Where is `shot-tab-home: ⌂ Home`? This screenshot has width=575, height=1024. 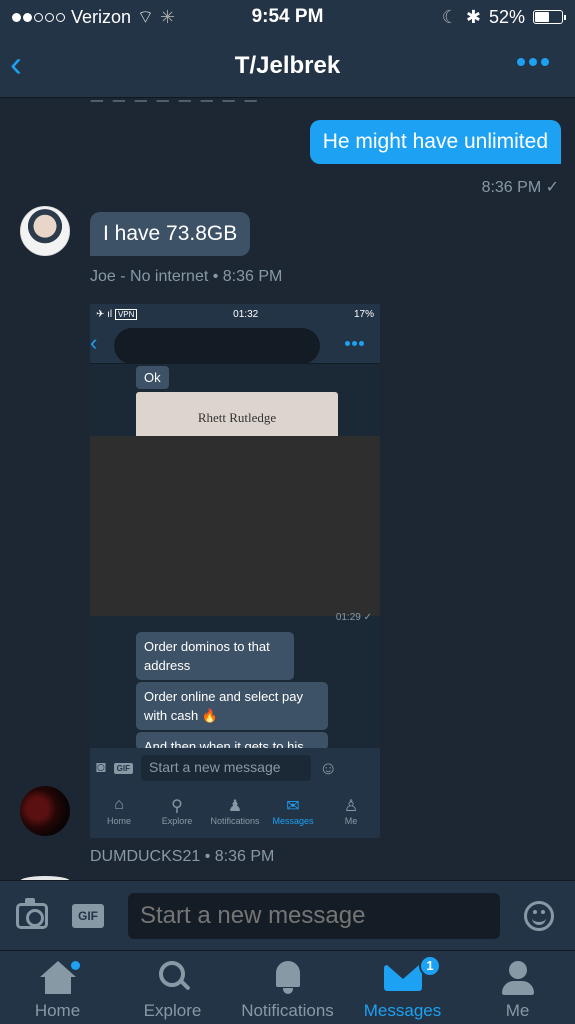
shot-tab-home: ⌂ Home is located at coordinates (118, 811).